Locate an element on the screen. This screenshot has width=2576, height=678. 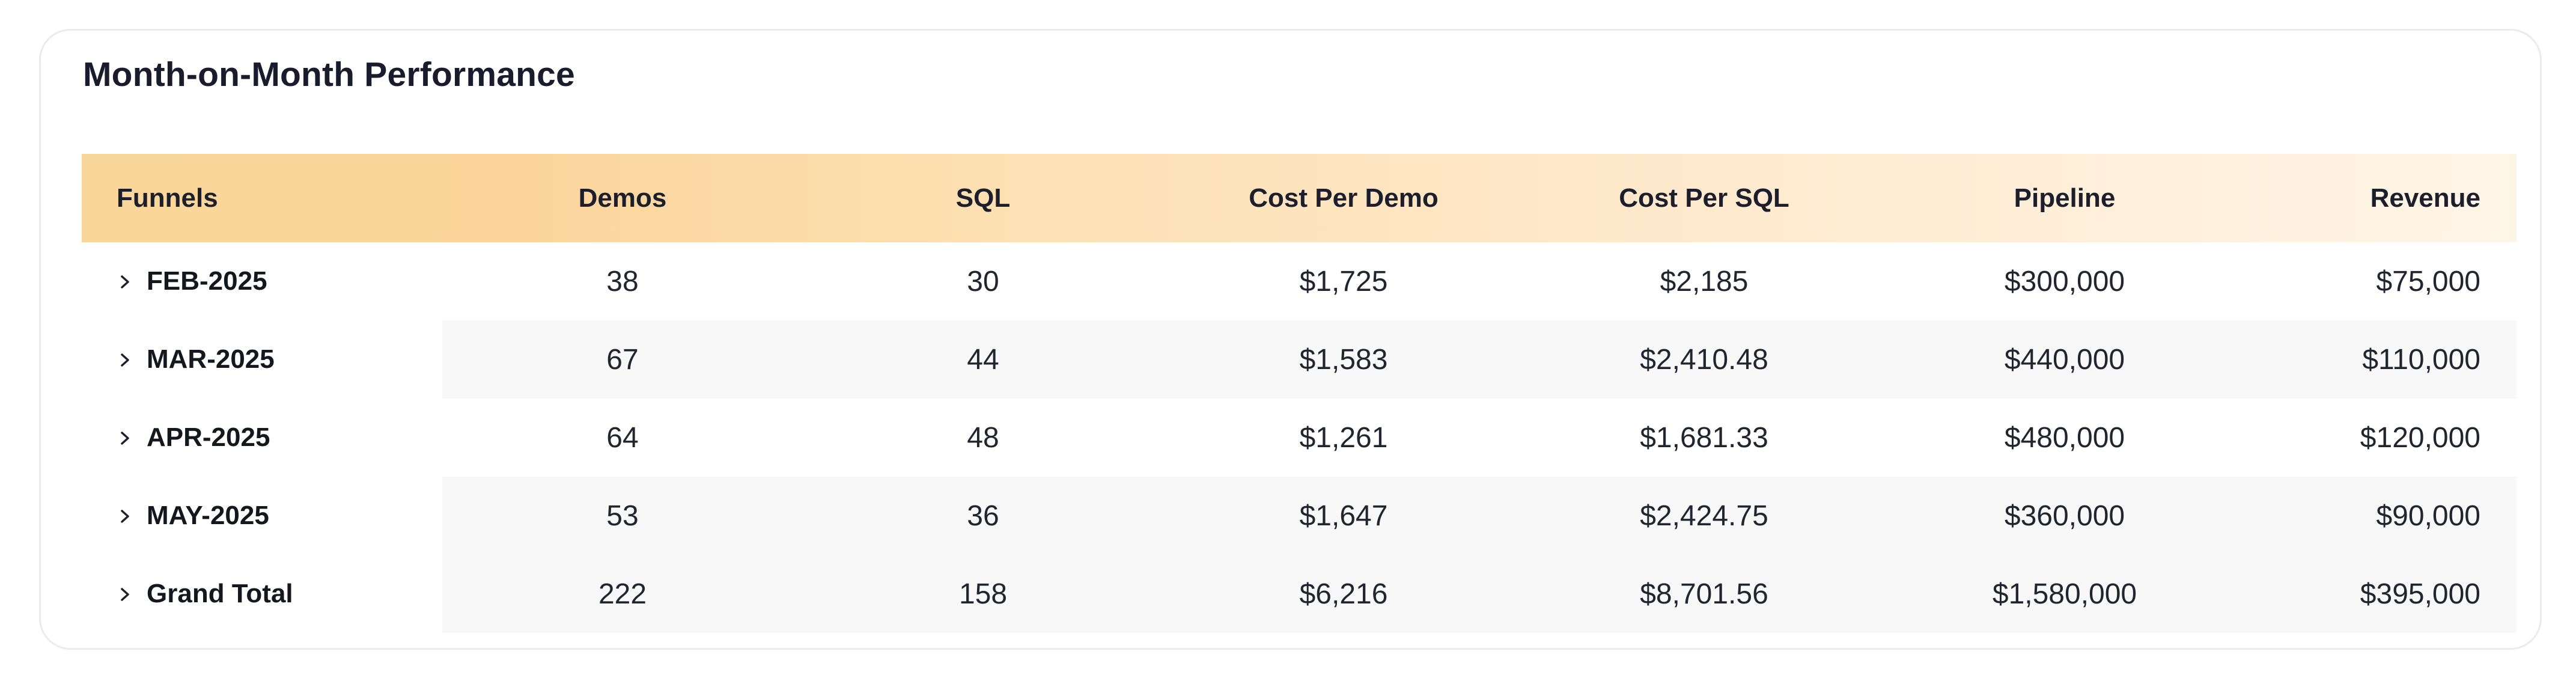
funnel-label: MAY-2025 is located at coordinates (208, 515).